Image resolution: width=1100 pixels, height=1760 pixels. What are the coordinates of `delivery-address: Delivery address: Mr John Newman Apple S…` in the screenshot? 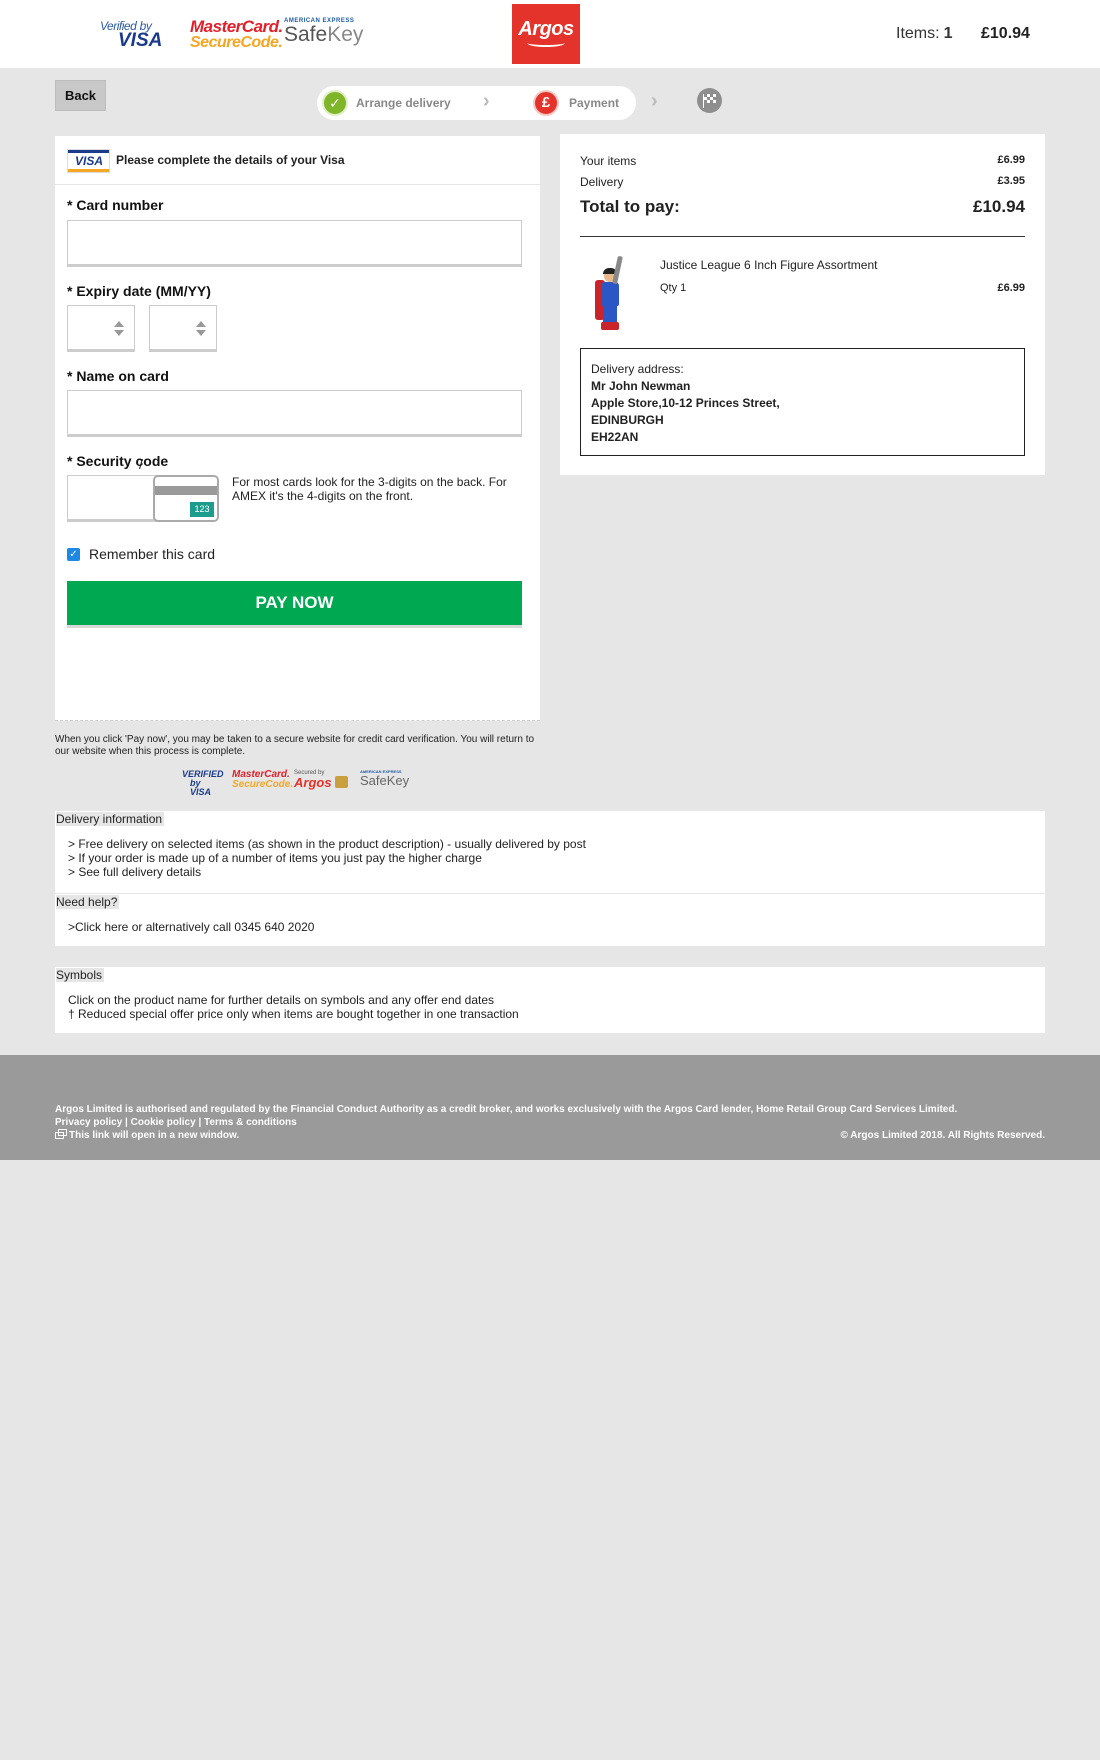 It's located at (802, 402).